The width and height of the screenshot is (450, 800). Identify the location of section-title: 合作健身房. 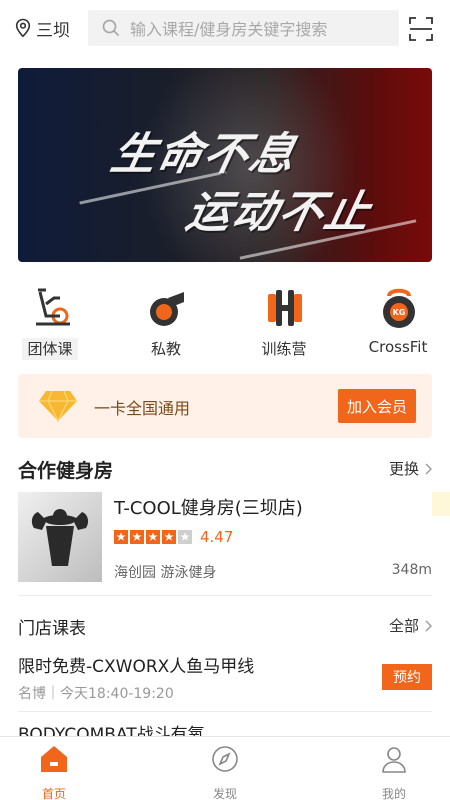
(66, 471).